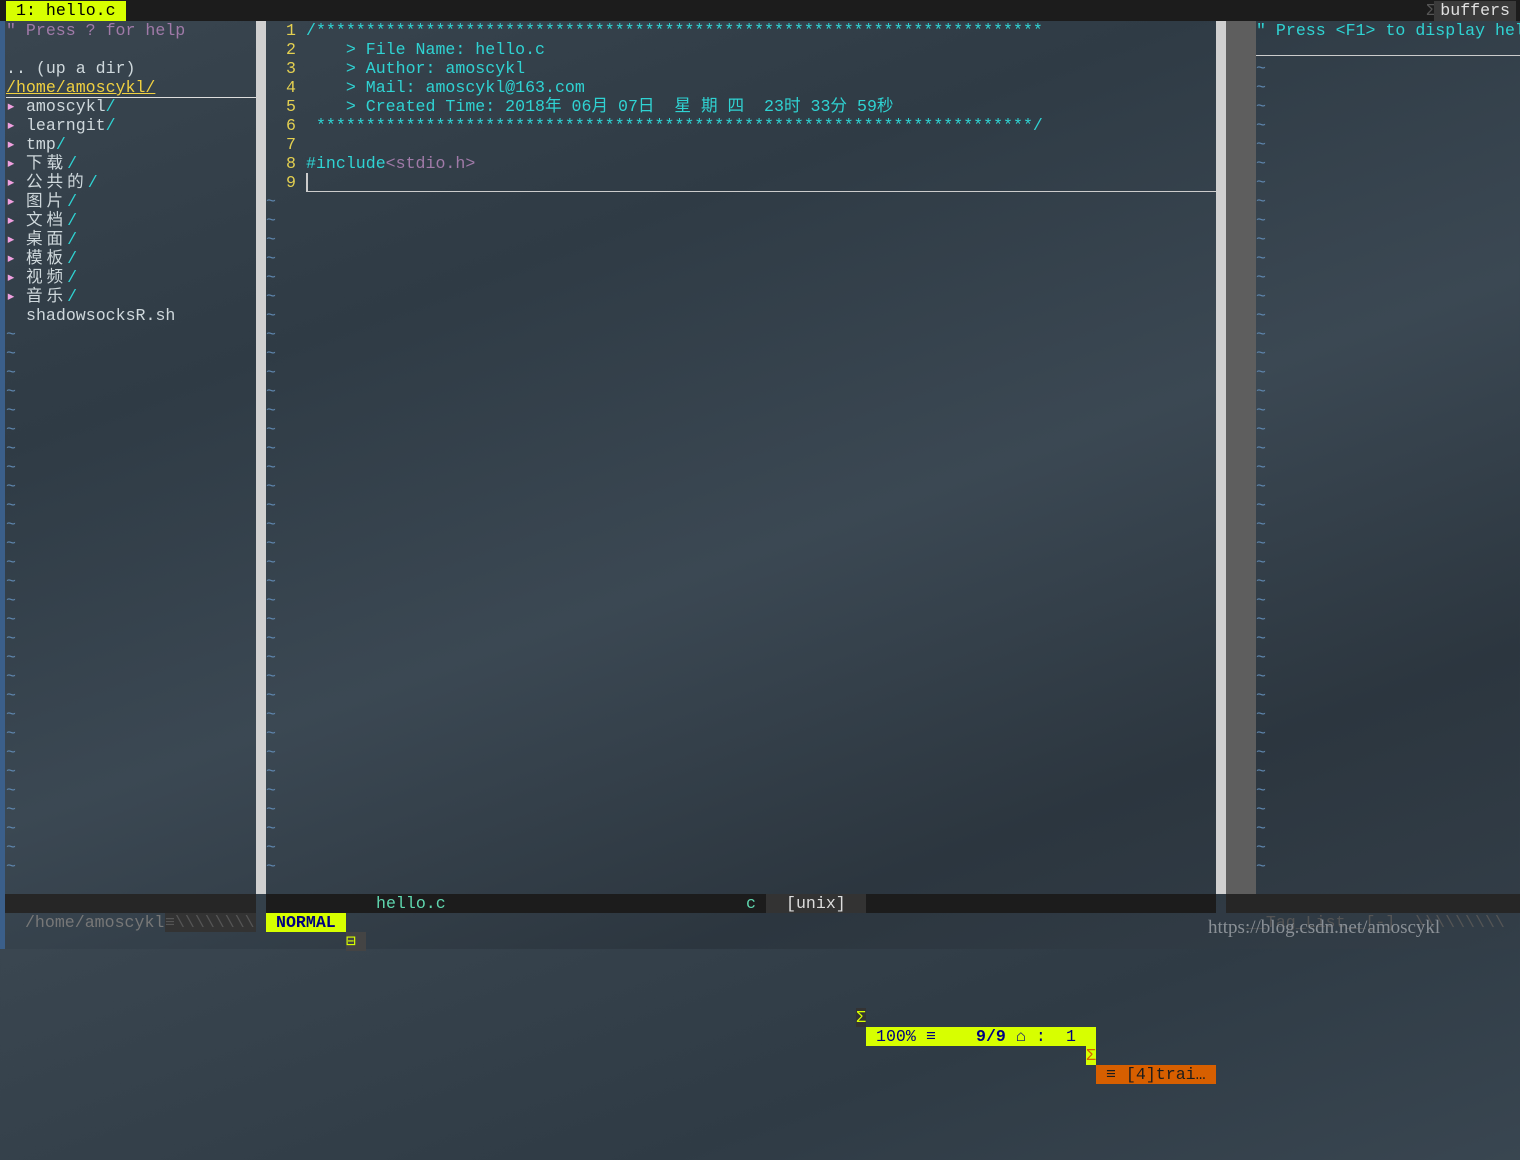 Image resolution: width=1520 pixels, height=1160 pixels. Describe the element at coordinates (46, 258) in the screenshot. I see `dir-name: 模板` at that location.